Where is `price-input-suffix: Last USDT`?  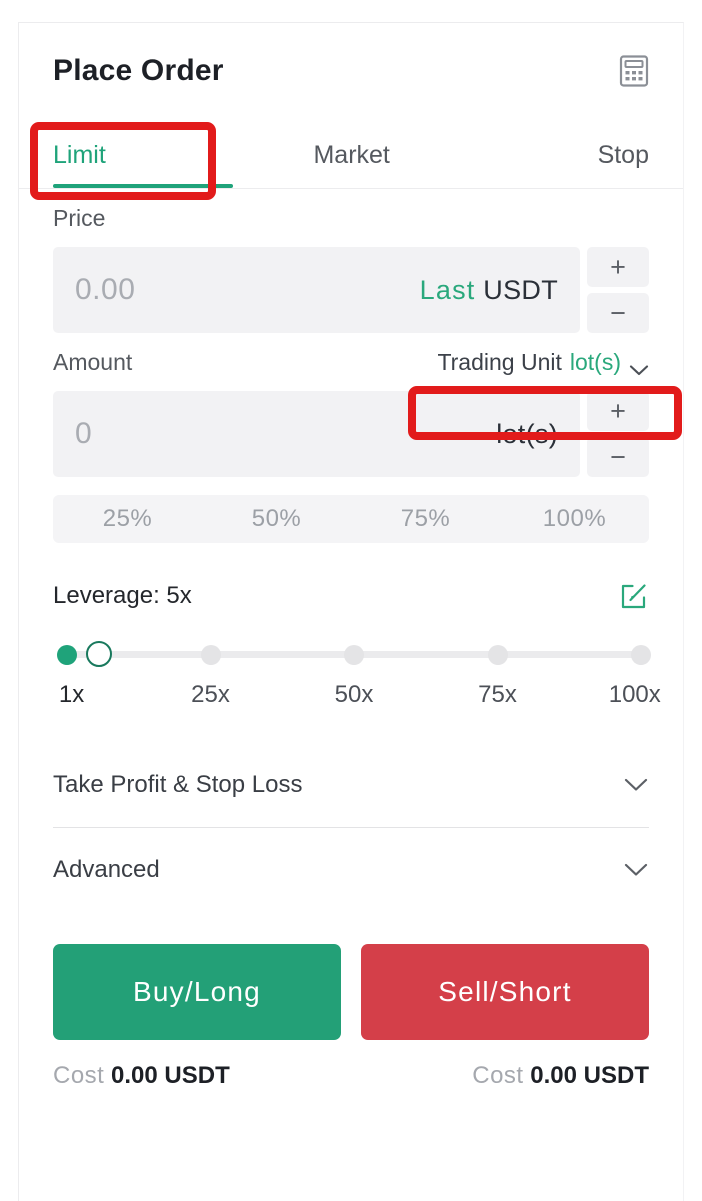
price-input-suffix: Last USDT is located at coordinates (489, 290).